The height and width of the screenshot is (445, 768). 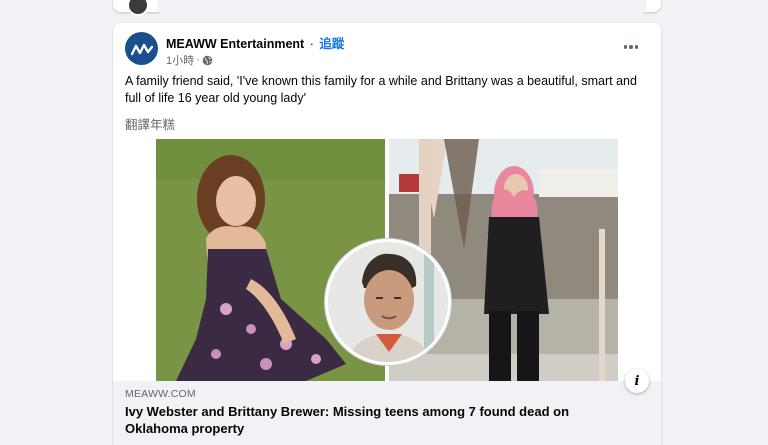 I want to click on mugshot-inset, so click(x=388, y=302).